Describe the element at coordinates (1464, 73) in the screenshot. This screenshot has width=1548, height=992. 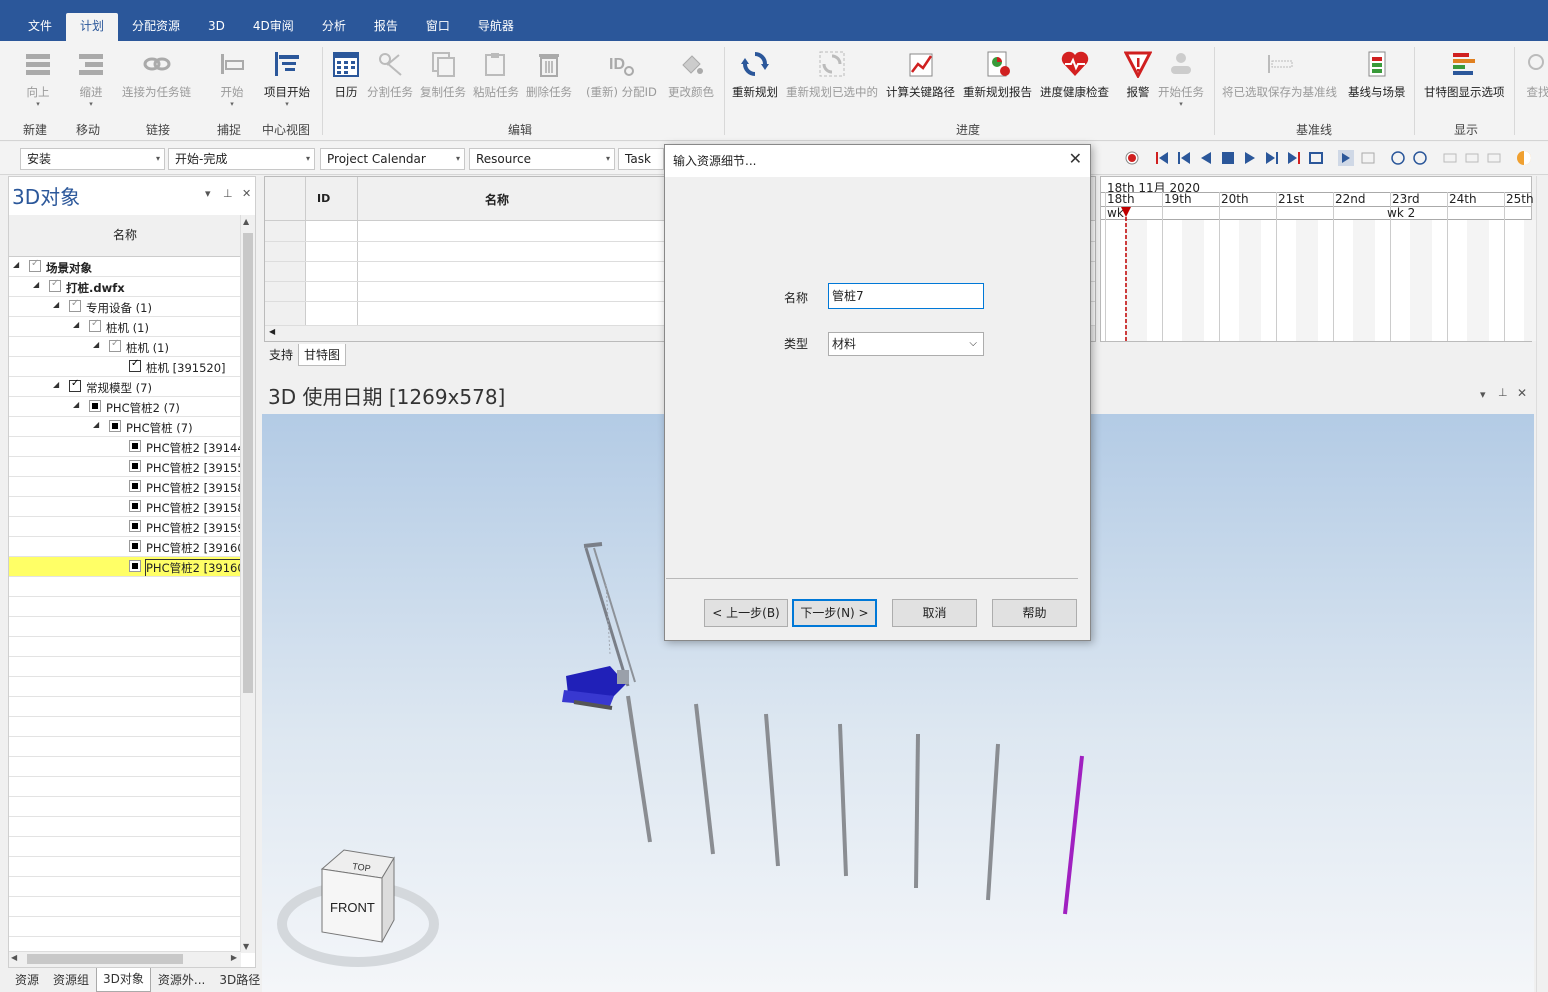
I see `gantt-display-options-button: 甘特图显示选项` at that location.